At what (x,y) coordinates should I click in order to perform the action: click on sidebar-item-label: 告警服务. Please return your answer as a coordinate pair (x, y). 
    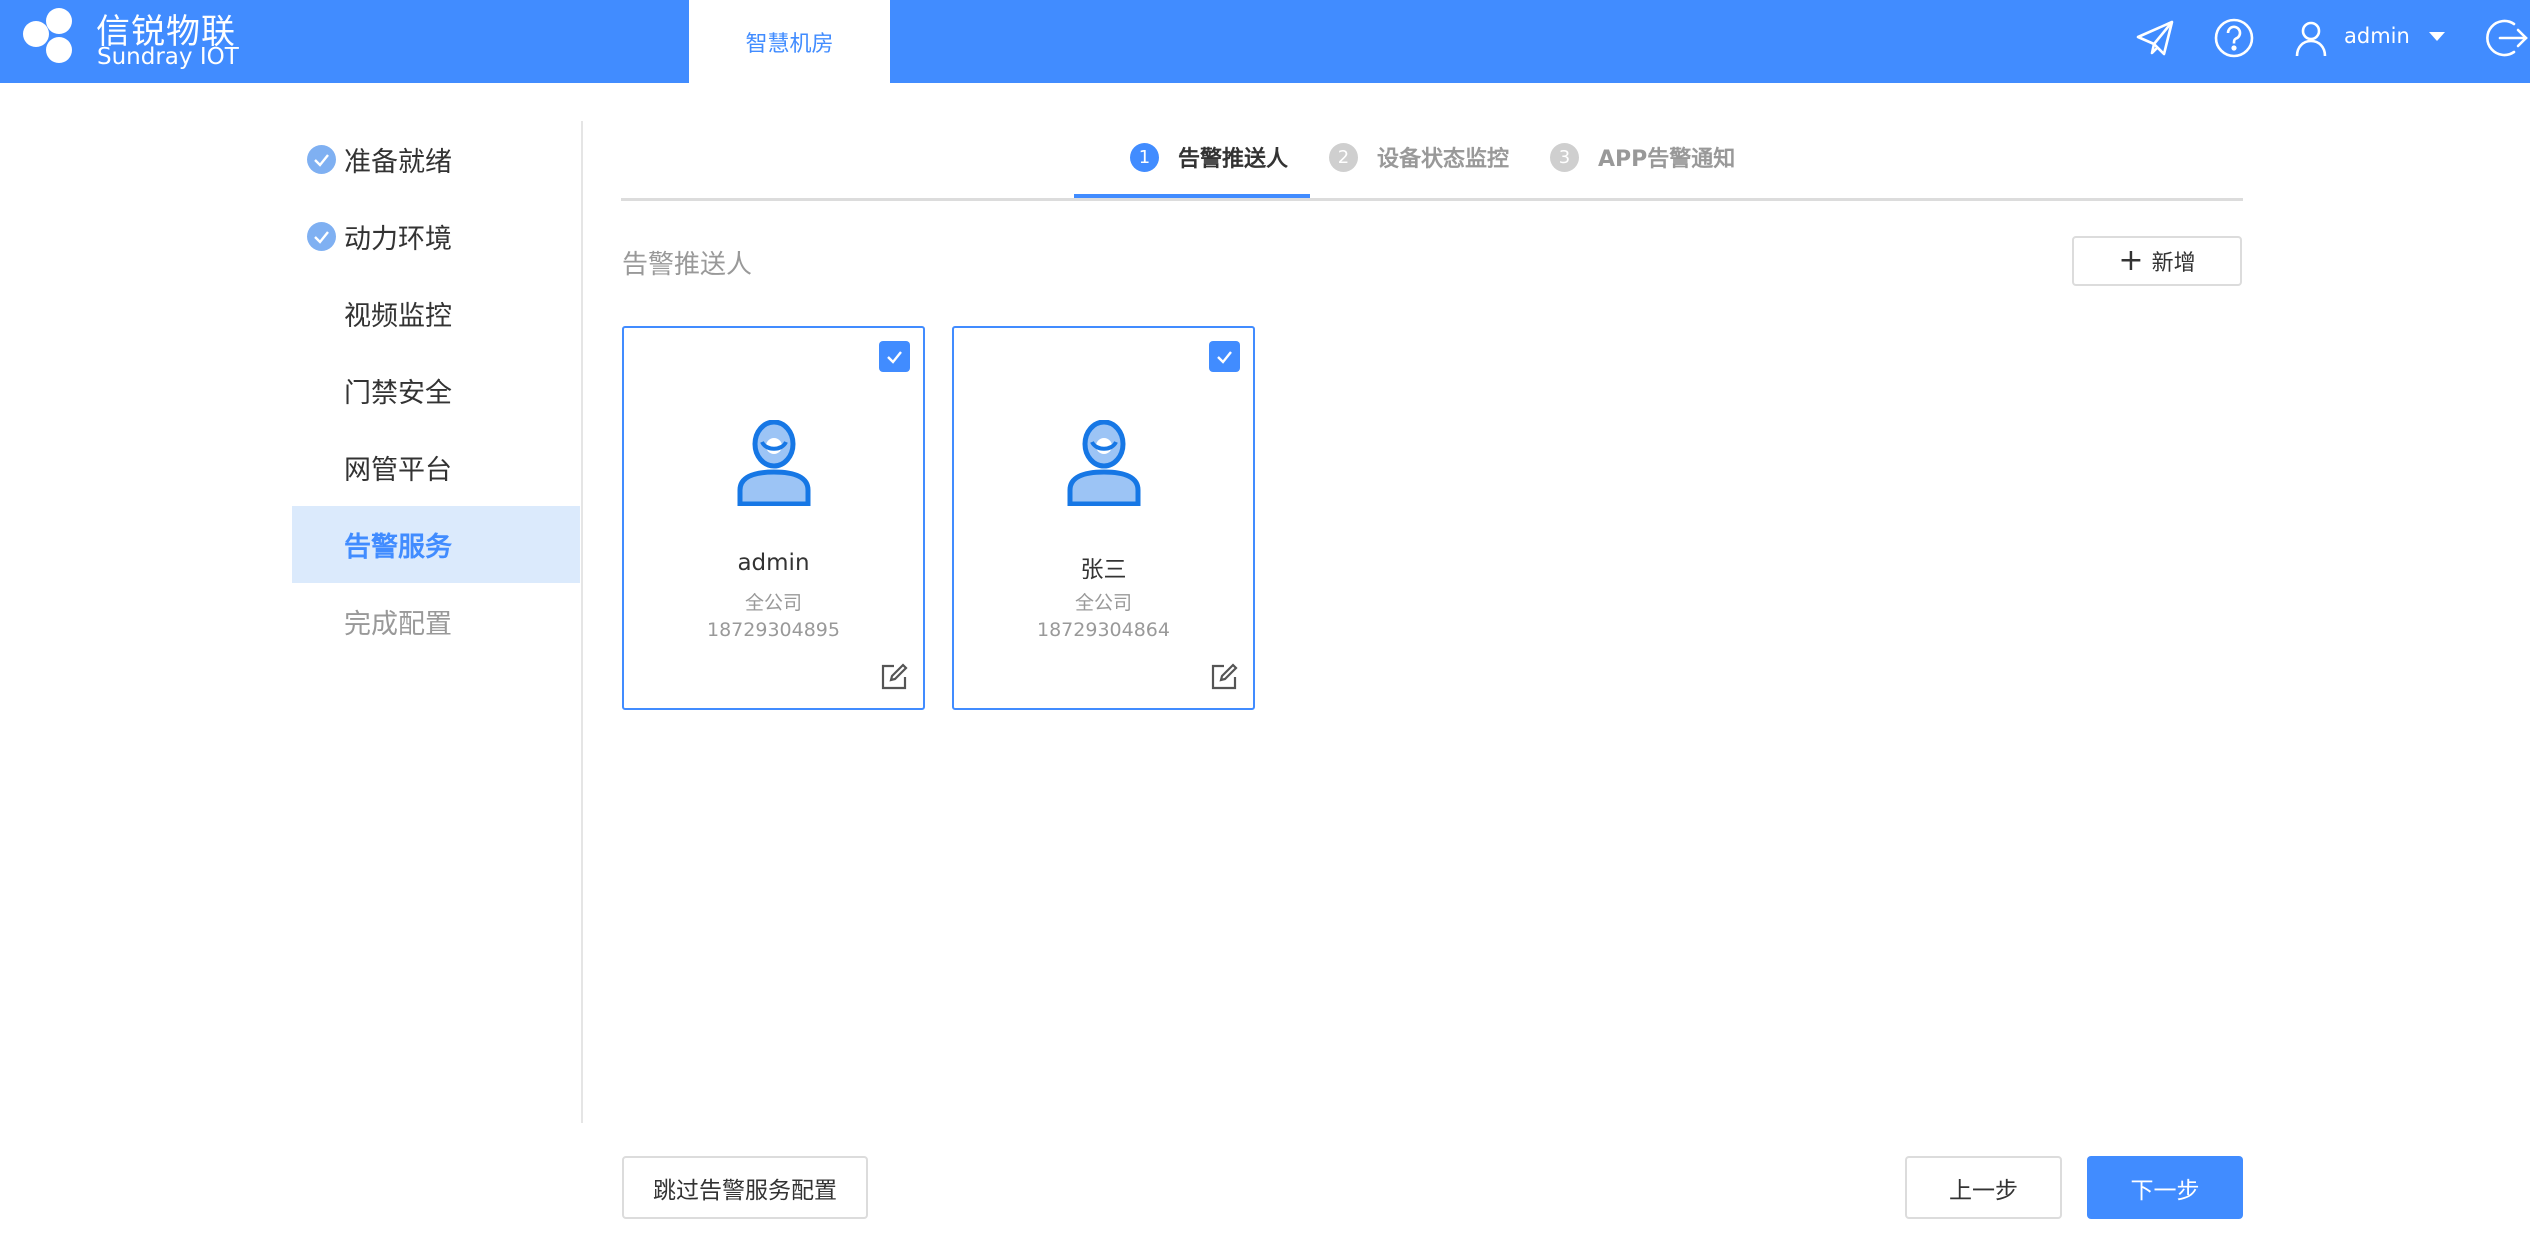
    Looking at the image, I should click on (398, 547).